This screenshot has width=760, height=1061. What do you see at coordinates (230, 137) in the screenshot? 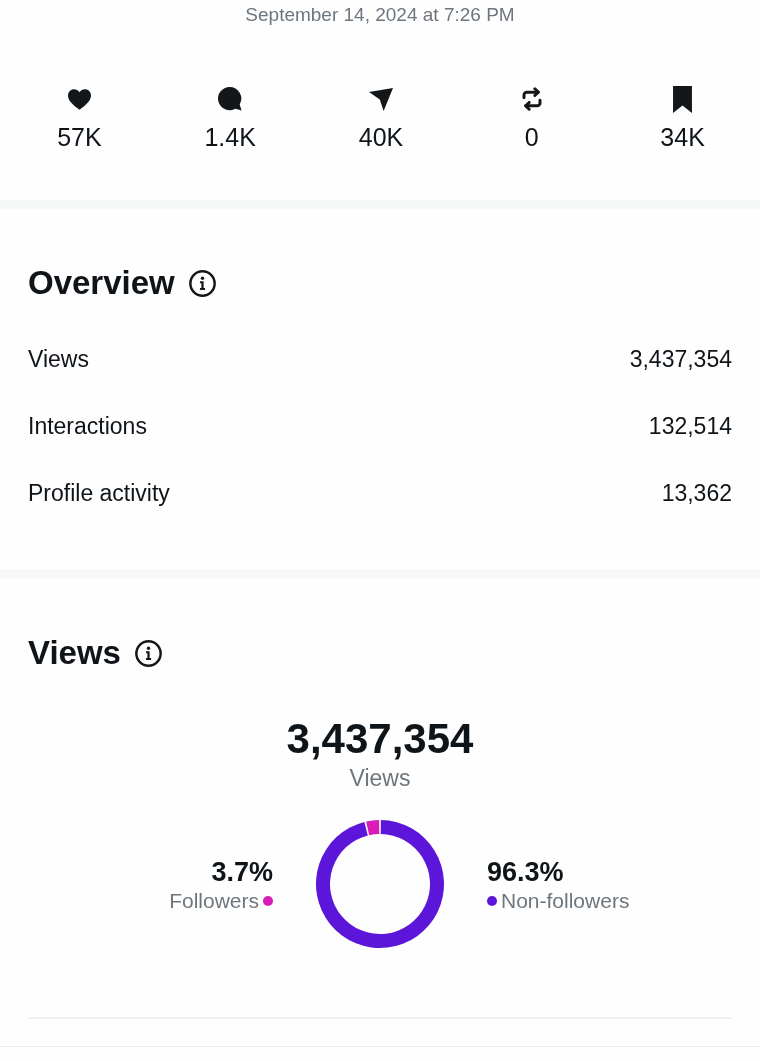
I see `engagement-count: 1.4K` at bounding box center [230, 137].